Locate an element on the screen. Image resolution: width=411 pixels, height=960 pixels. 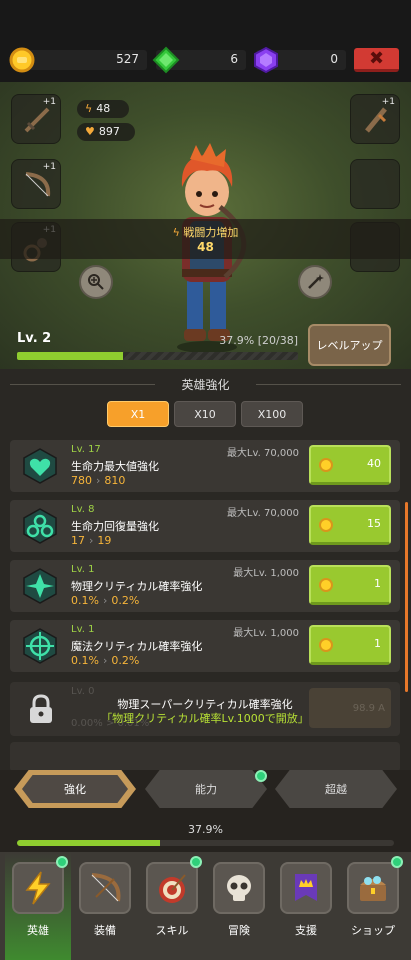
nav-hero-label: 英雄 is located at coordinates (38, 930).